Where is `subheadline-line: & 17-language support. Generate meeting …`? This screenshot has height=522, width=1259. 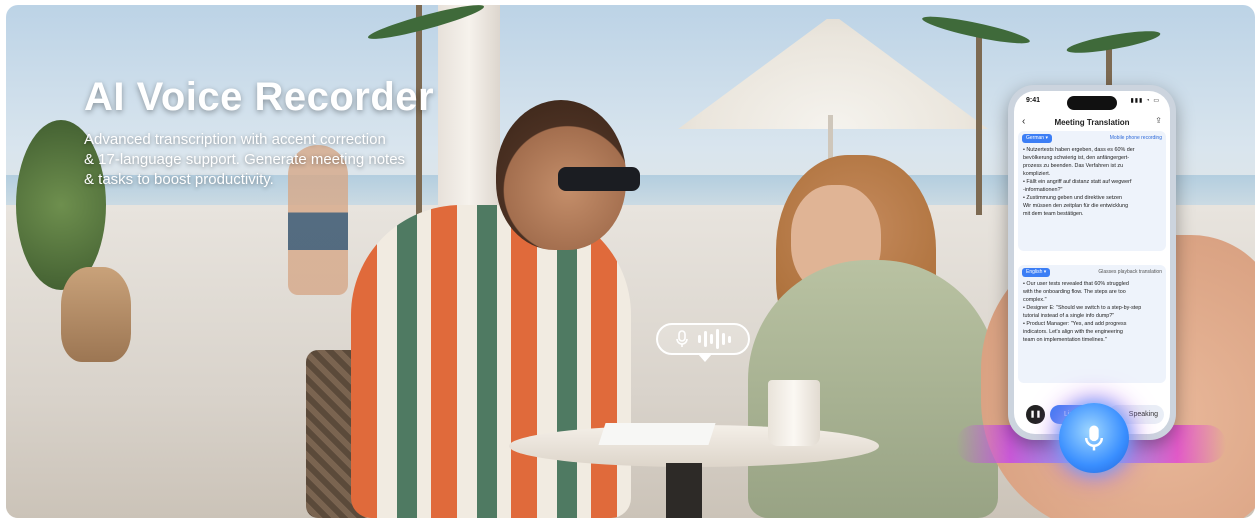 subheadline-line: & 17-language support. Generate meeting … is located at coordinates (245, 159).